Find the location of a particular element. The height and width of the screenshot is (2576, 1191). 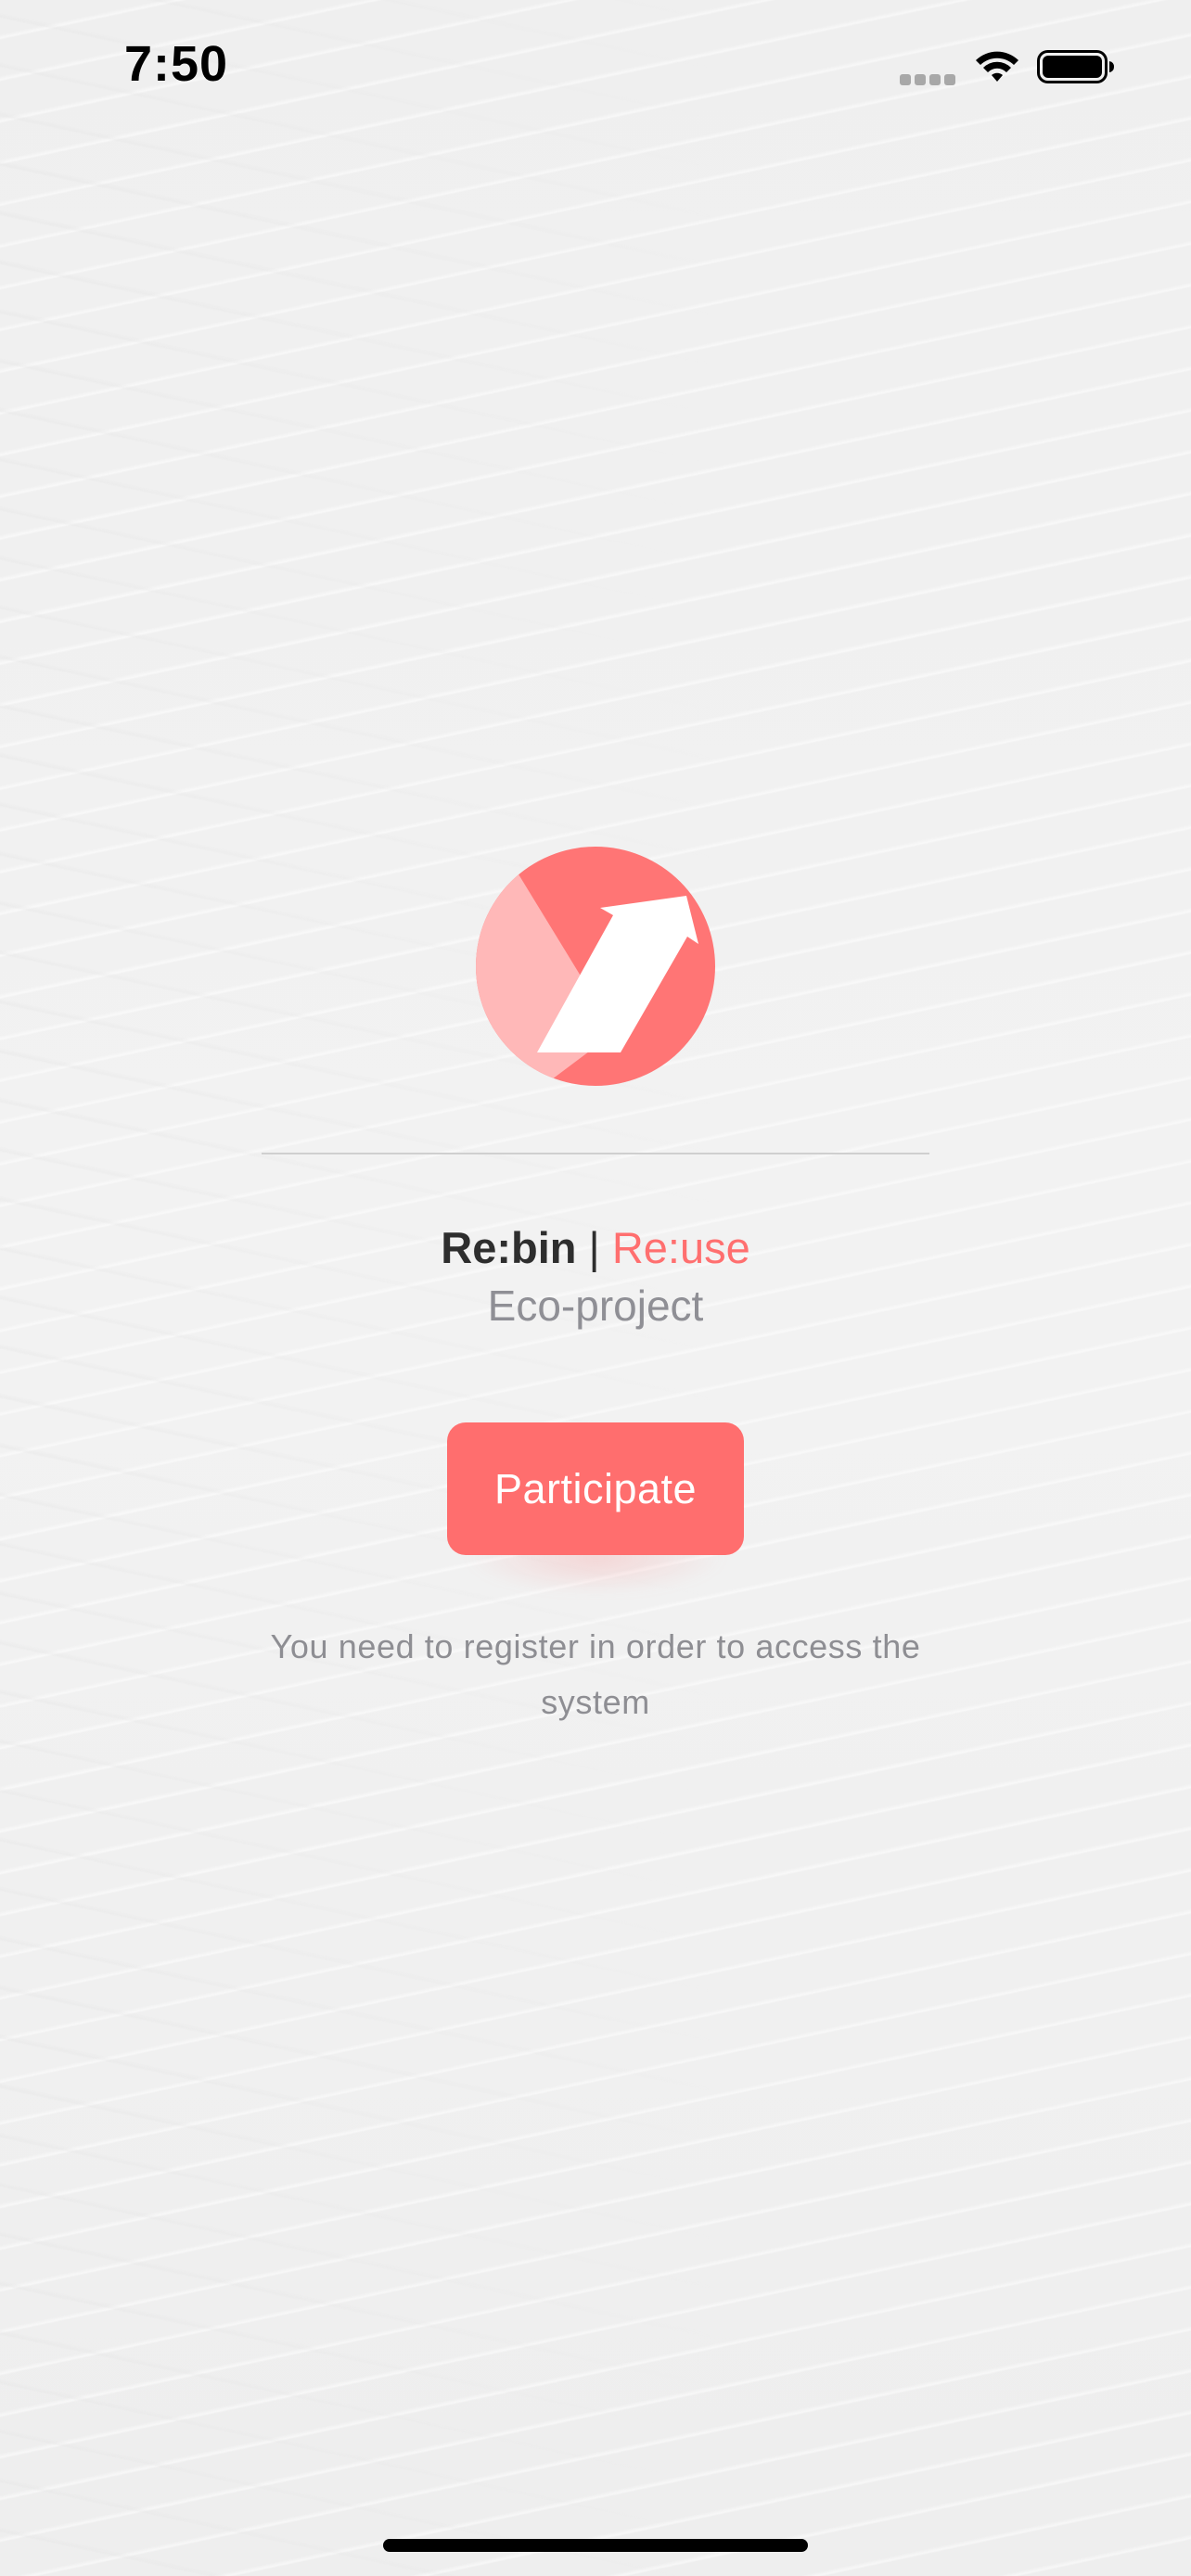

brand-title: Re:bin | Re:use is located at coordinates (595, 1248).